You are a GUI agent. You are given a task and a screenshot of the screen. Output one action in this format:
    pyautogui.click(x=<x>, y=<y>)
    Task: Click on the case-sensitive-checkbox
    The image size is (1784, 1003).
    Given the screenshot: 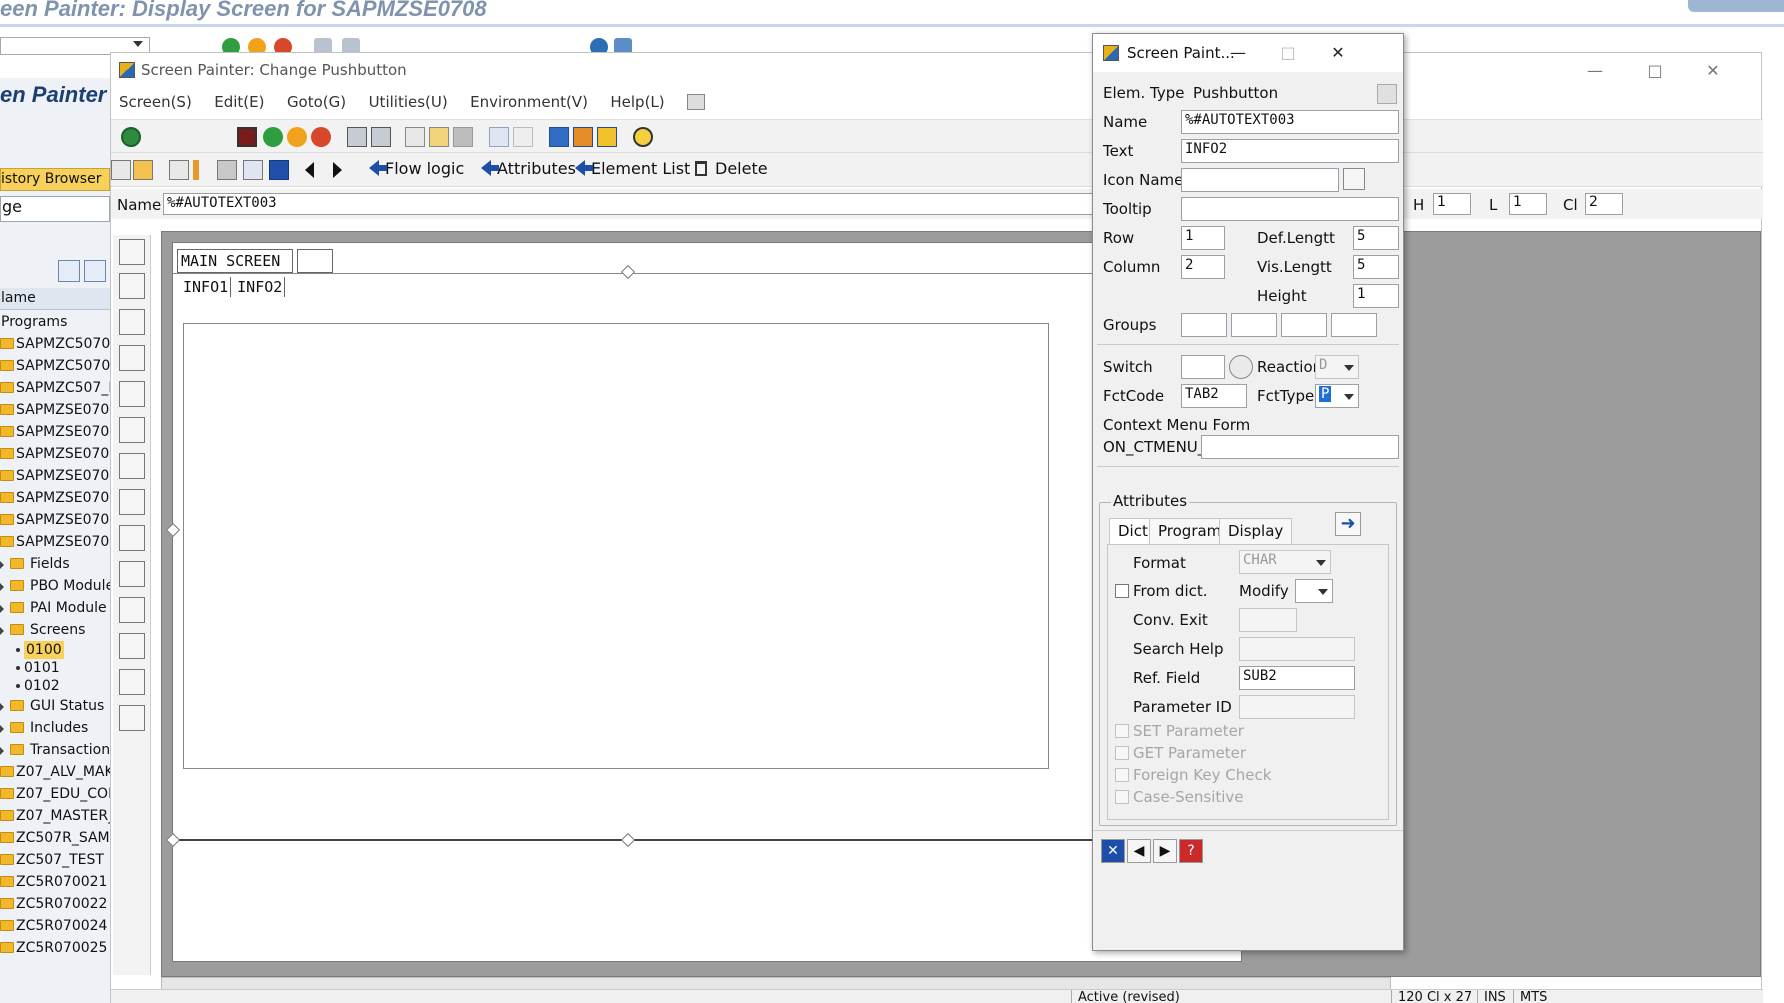 What is the action you would take?
    pyautogui.click(x=1122, y=797)
    